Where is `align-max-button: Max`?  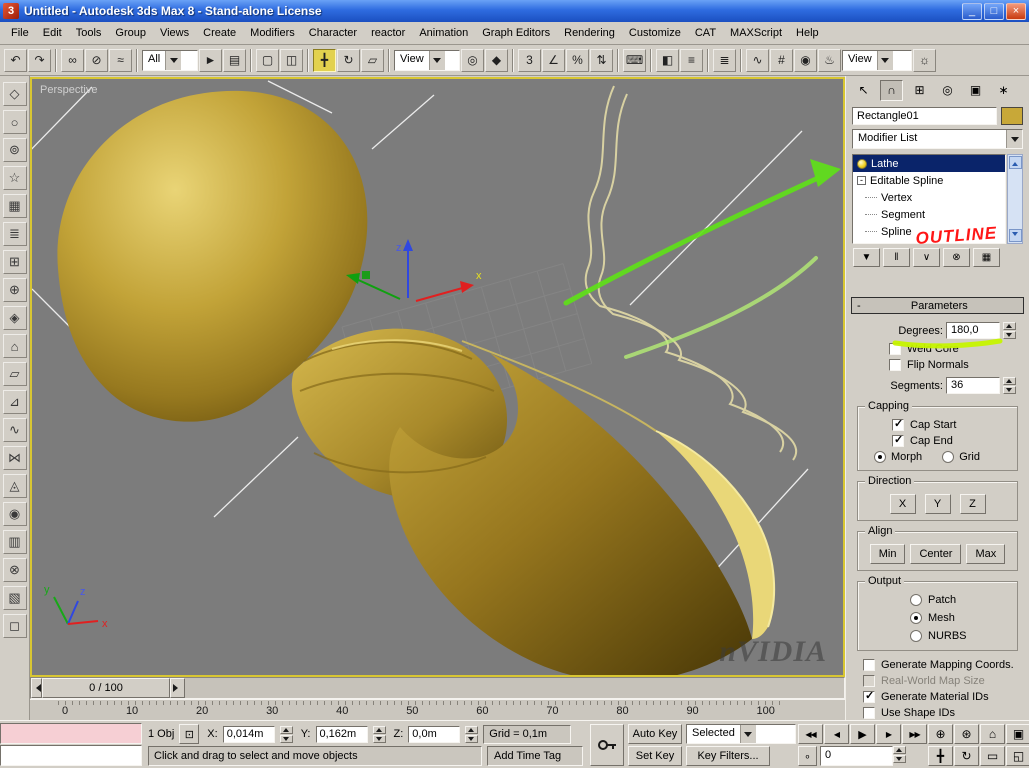 align-max-button: Max is located at coordinates (986, 554).